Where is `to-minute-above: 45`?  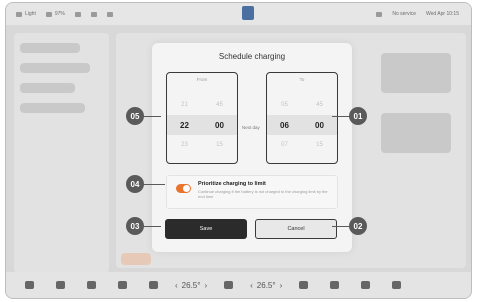 to-minute-above: 45 is located at coordinates (319, 105).